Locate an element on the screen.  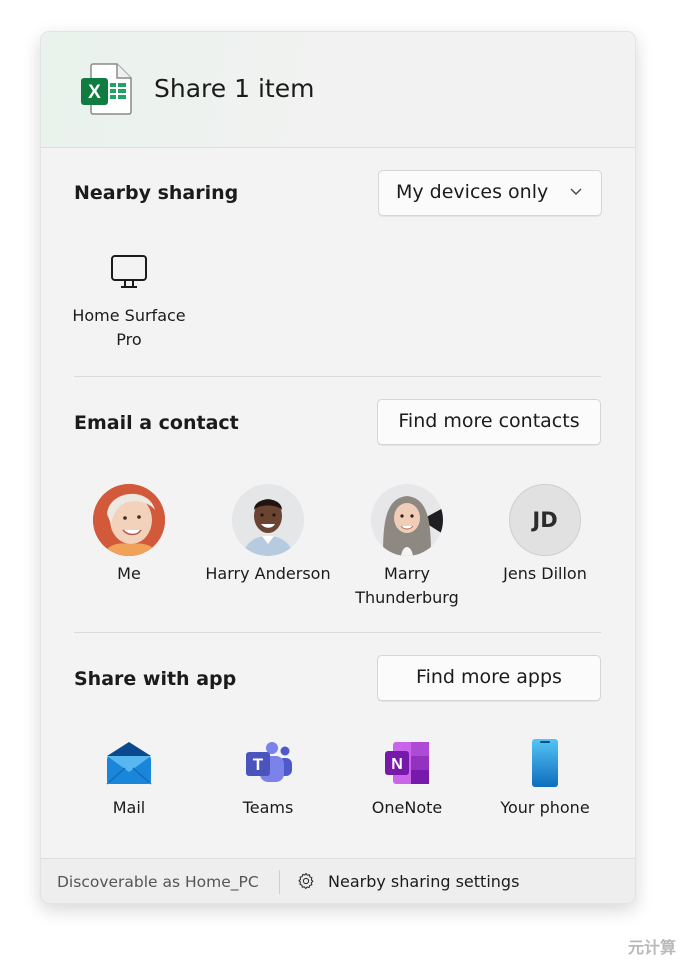
device-label: Home Surface Pro is located at coordinates (129, 327).